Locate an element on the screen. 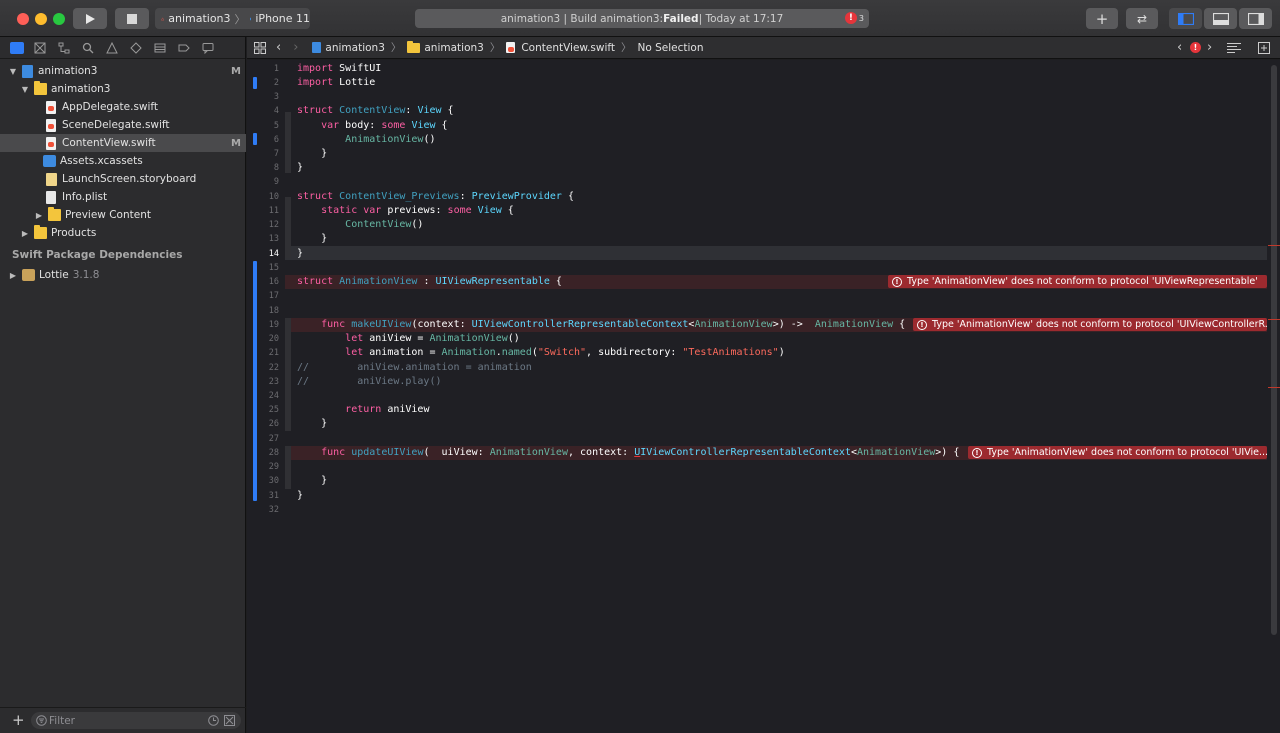 This screenshot has width=1280, height=733. next-issue-icon: › is located at coordinates (1209, 47).